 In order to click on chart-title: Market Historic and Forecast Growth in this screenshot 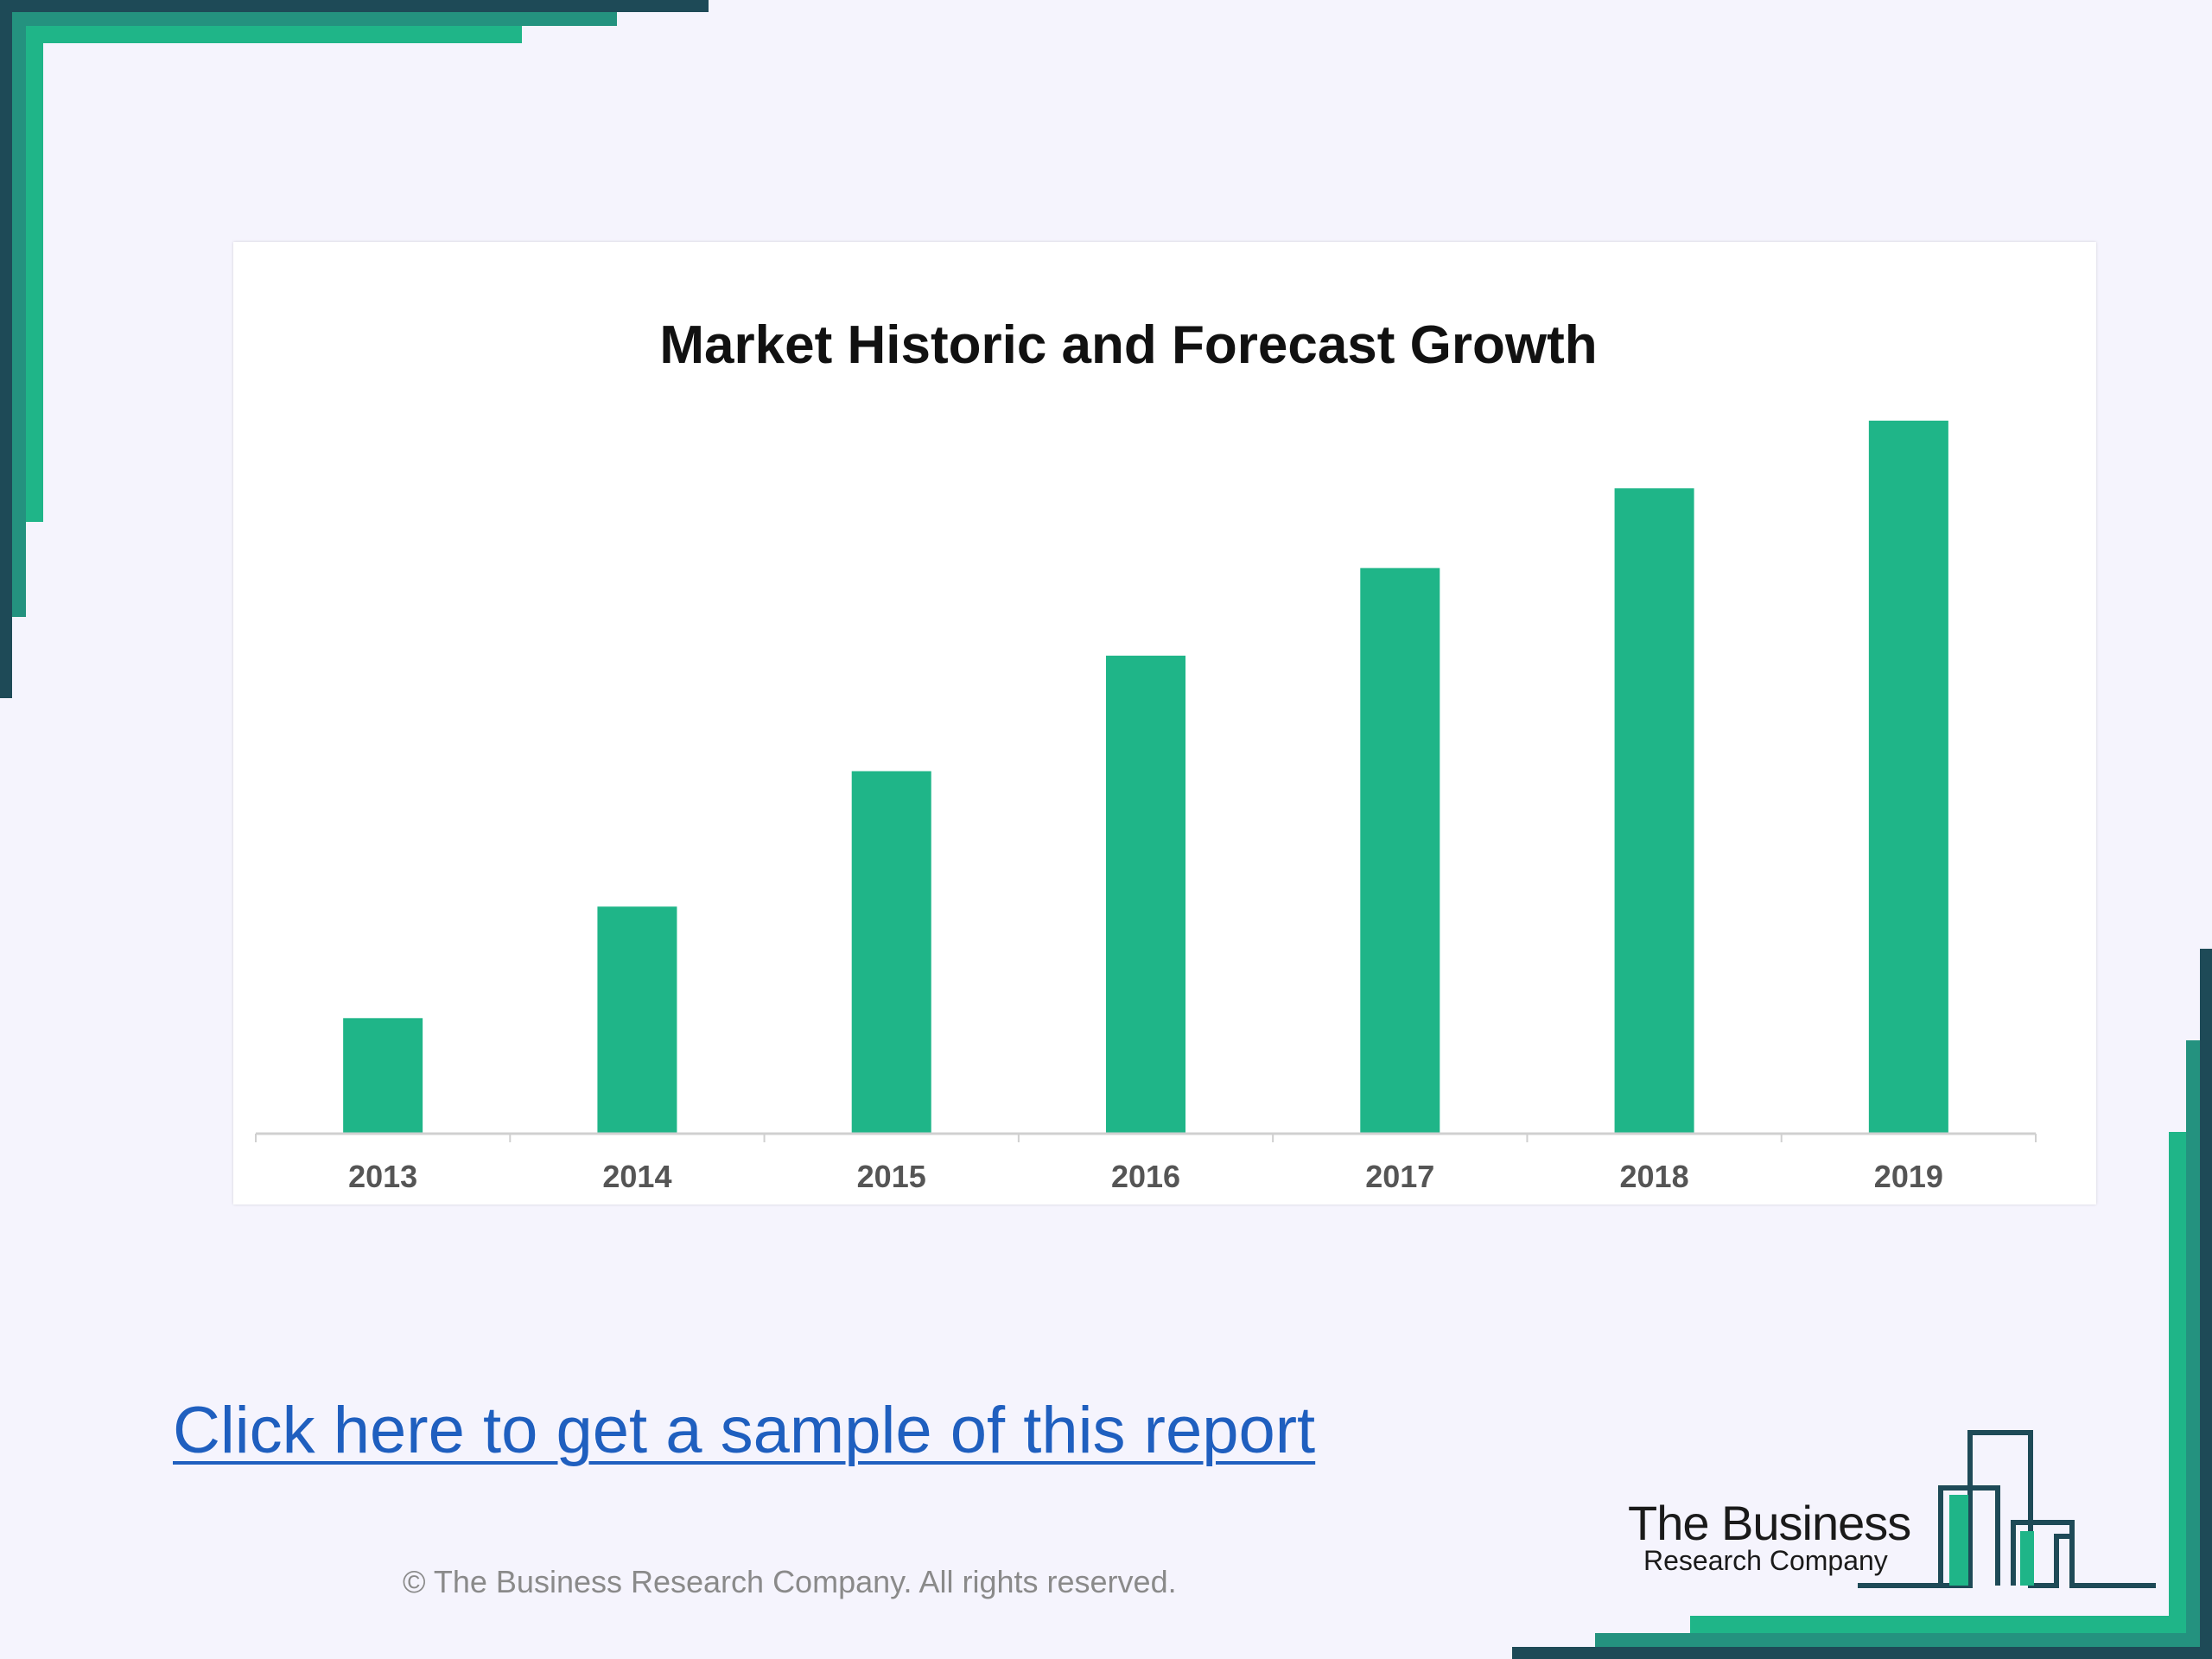, I will do `click(1128, 345)`.